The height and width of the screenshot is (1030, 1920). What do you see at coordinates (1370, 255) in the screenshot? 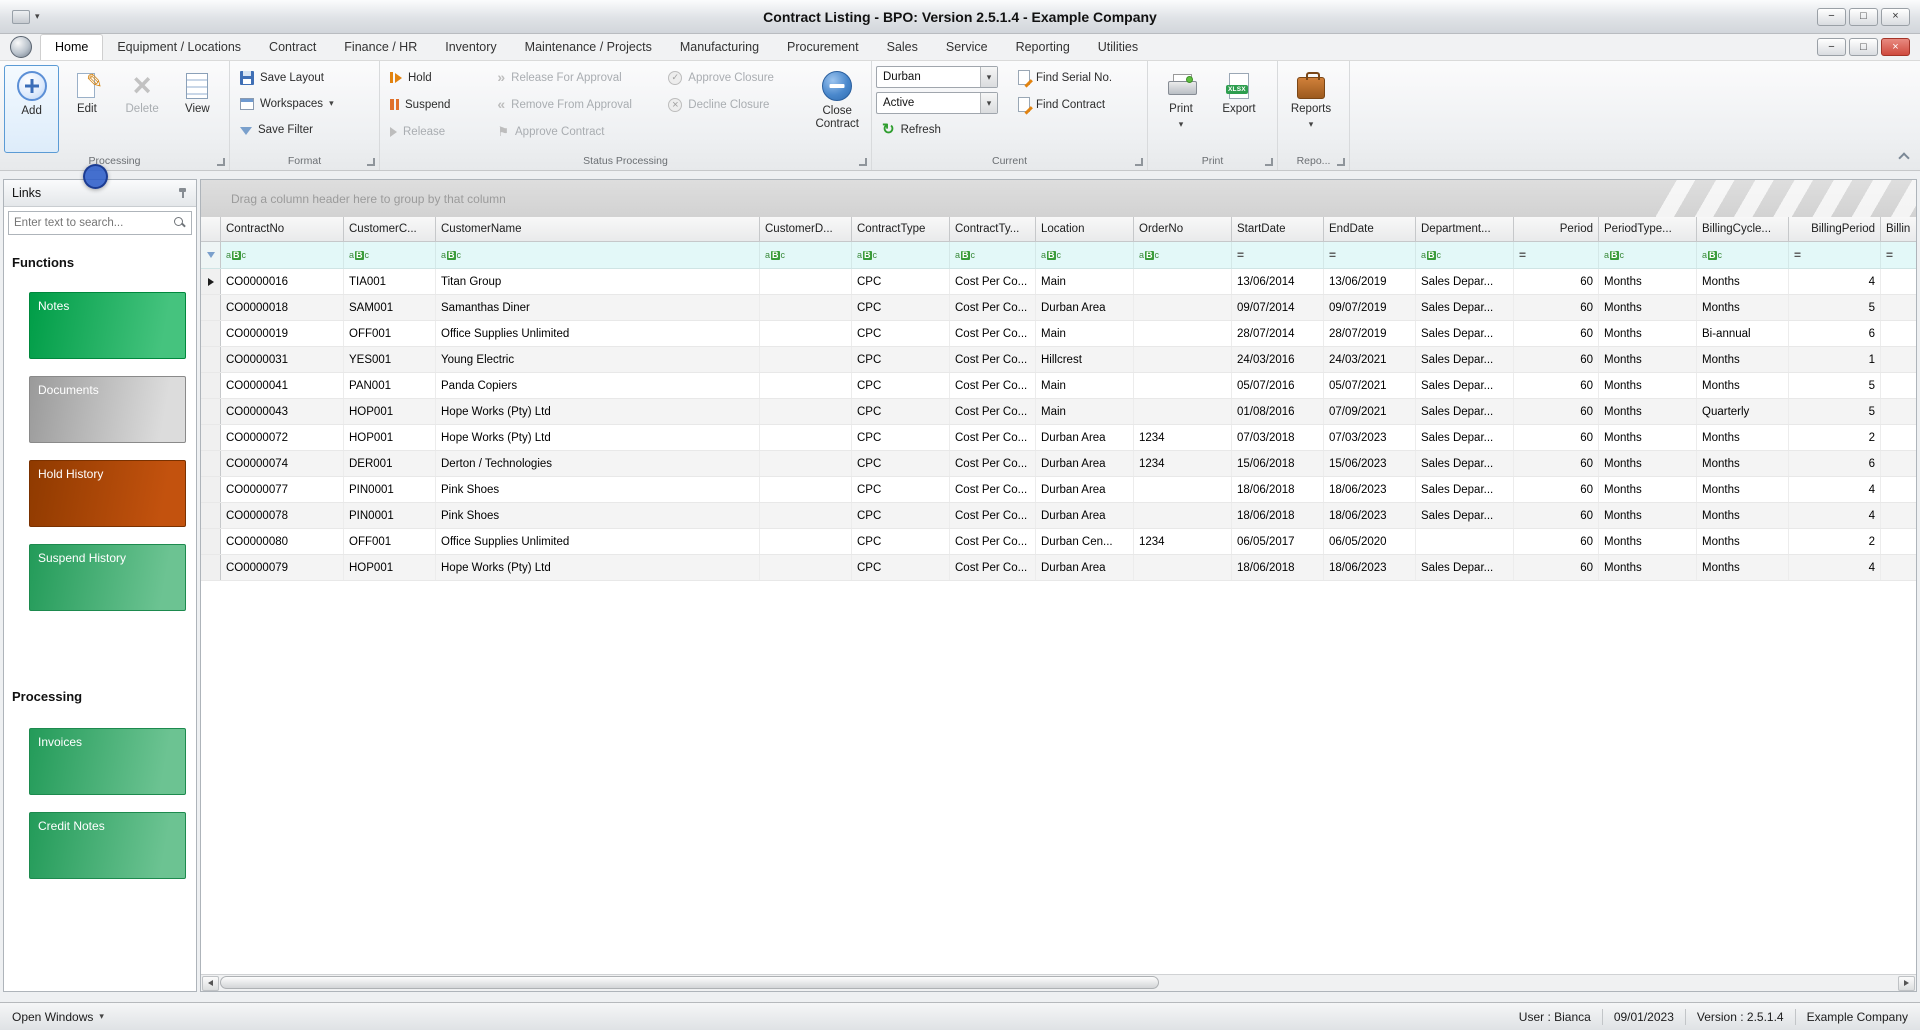
I see `filter-cell-enddate: =` at bounding box center [1370, 255].